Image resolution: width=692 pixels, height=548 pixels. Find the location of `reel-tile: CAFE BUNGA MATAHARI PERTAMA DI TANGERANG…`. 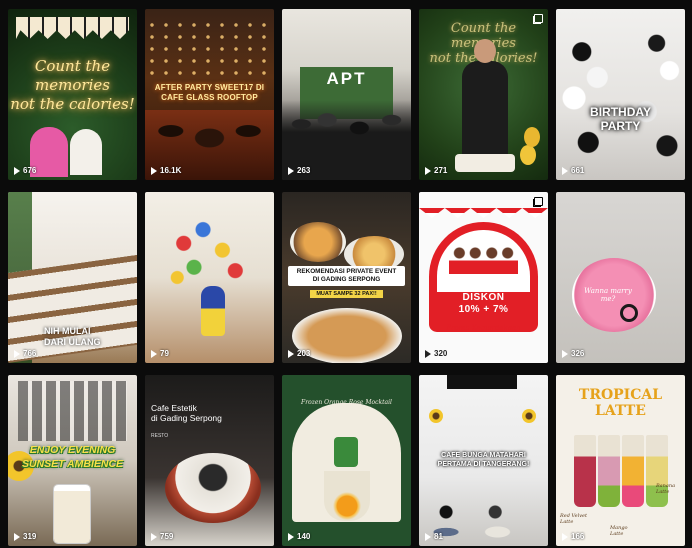

reel-tile: CAFE BUNGA MATAHARI PERTAMA DI TANGERANG… is located at coordinates (483, 460).